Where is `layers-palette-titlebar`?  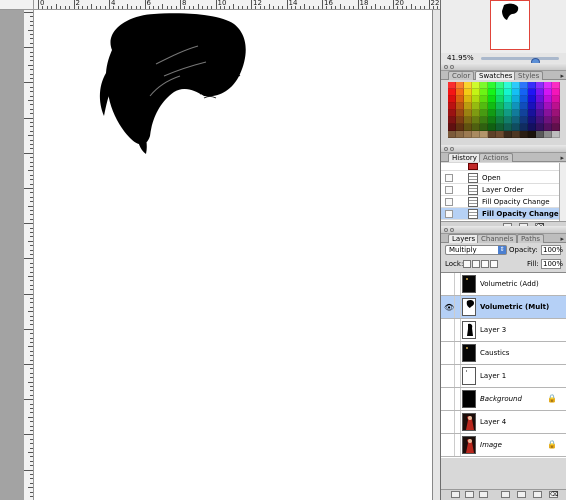
layers-palette-titlebar is located at coordinates (503, 230).